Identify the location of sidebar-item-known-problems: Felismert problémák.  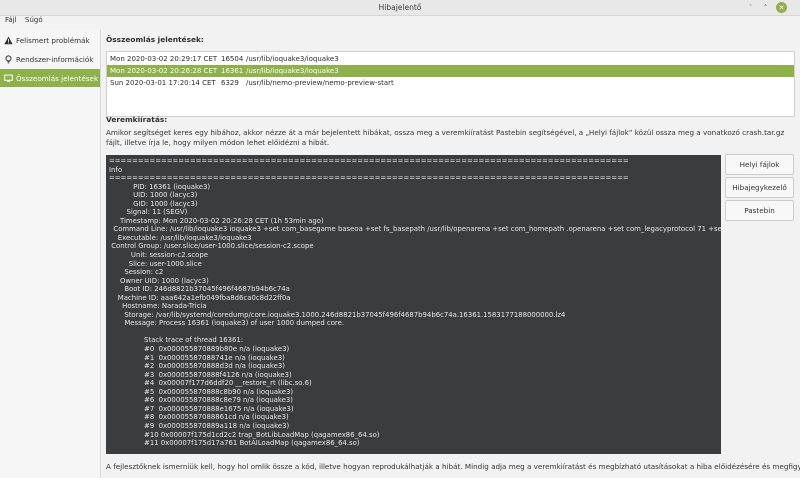
(50, 40).